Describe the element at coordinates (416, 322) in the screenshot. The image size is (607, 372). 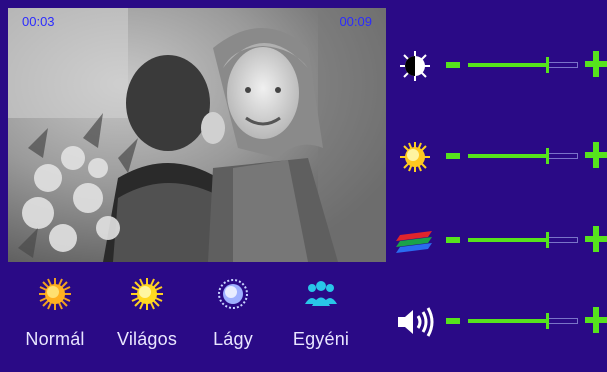
I see `speaker-icon` at that location.